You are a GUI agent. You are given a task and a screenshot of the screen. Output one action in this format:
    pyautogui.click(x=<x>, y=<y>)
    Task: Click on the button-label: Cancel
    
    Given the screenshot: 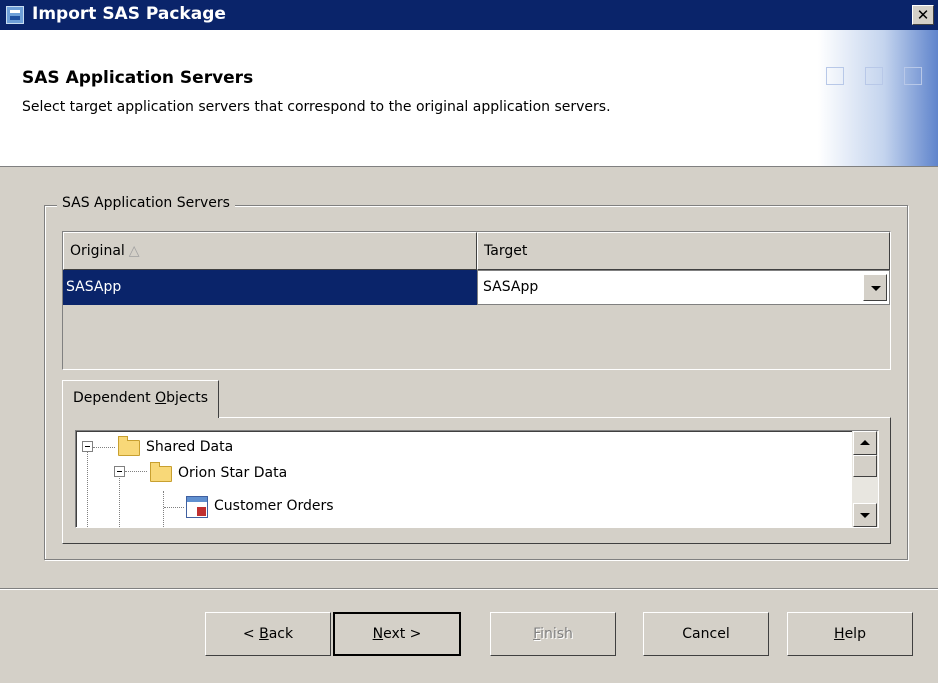 What is the action you would take?
    pyautogui.click(x=706, y=634)
    